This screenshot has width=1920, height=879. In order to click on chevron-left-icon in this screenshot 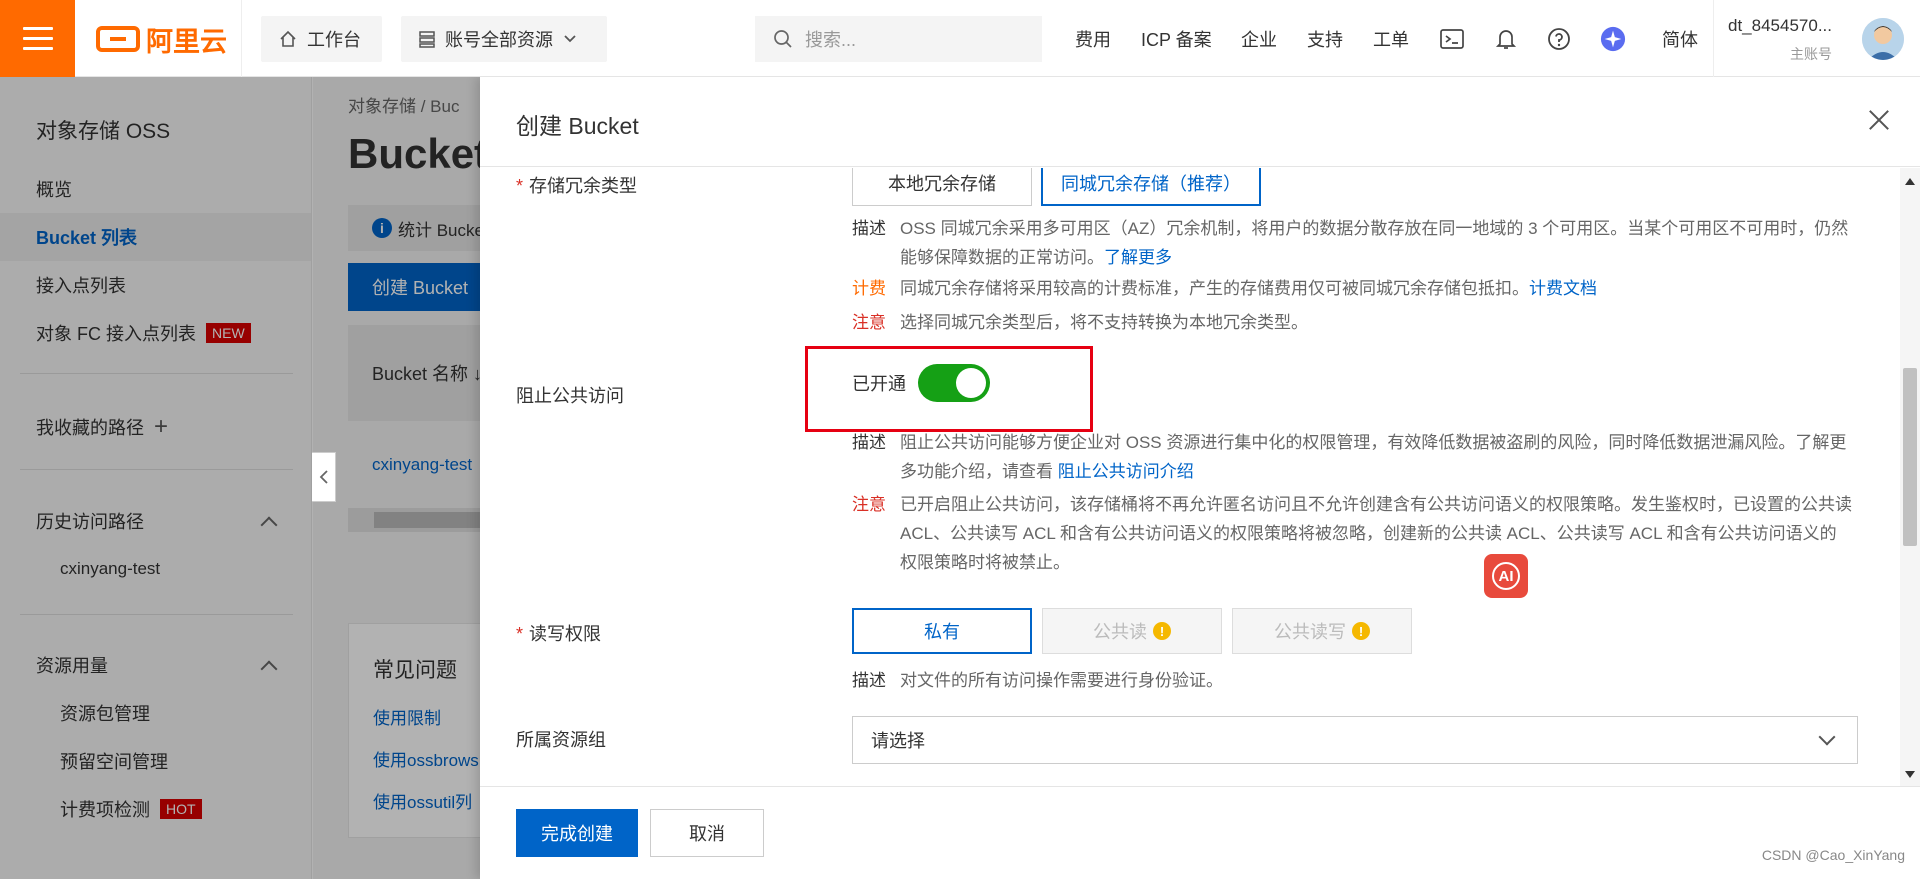, I will do `click(323, 477)`.